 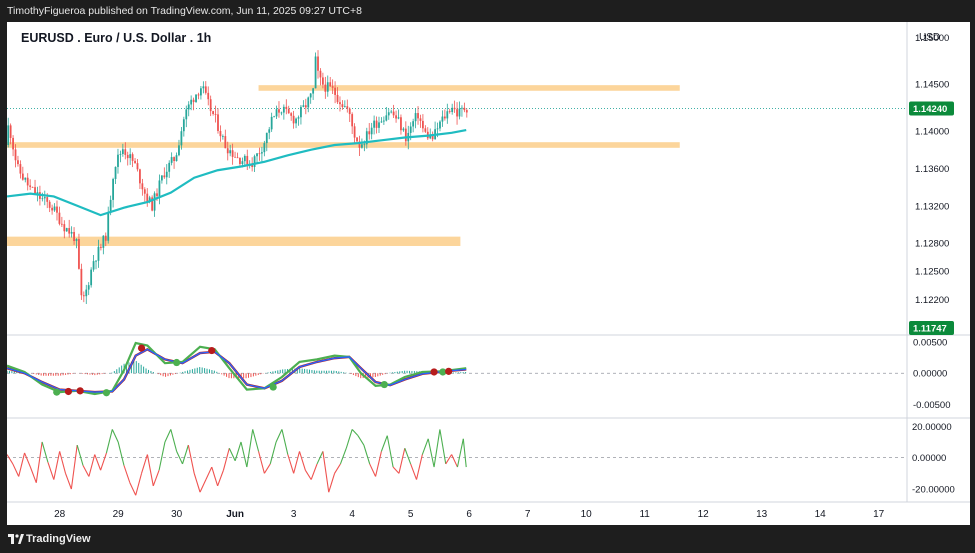 I want to click on macd-pane, so click(x=456, y=369).